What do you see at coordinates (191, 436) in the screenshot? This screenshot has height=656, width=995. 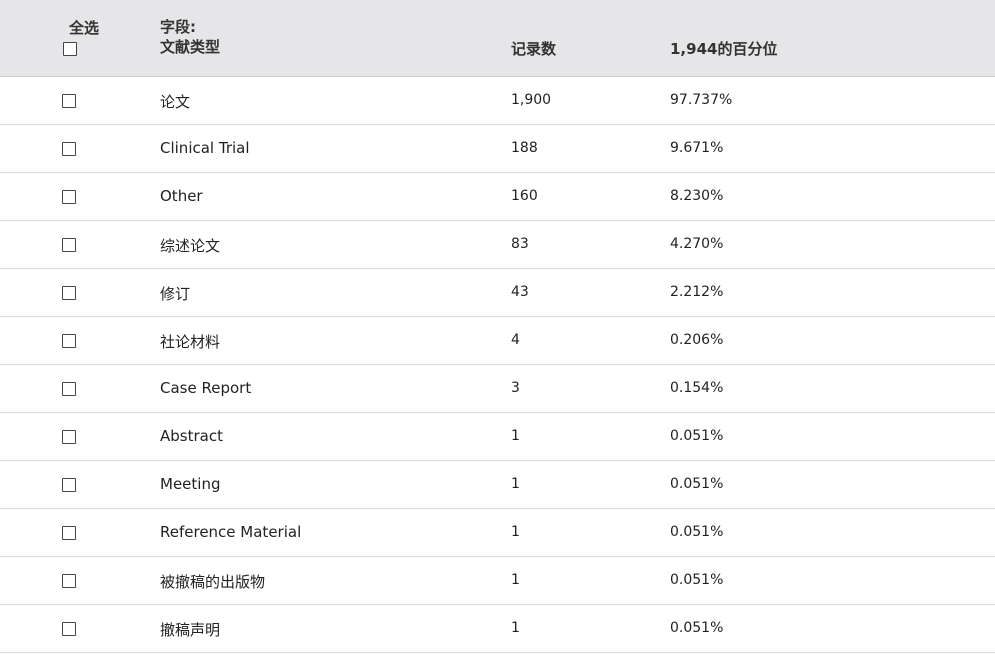 I see `document-type: Abstract` at bounding box center [191, 436].